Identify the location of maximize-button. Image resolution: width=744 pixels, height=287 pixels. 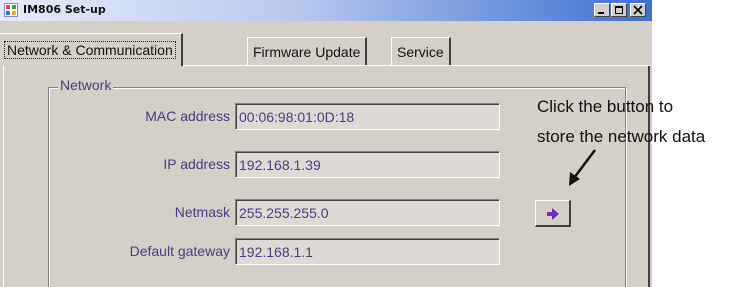
(619, 10).